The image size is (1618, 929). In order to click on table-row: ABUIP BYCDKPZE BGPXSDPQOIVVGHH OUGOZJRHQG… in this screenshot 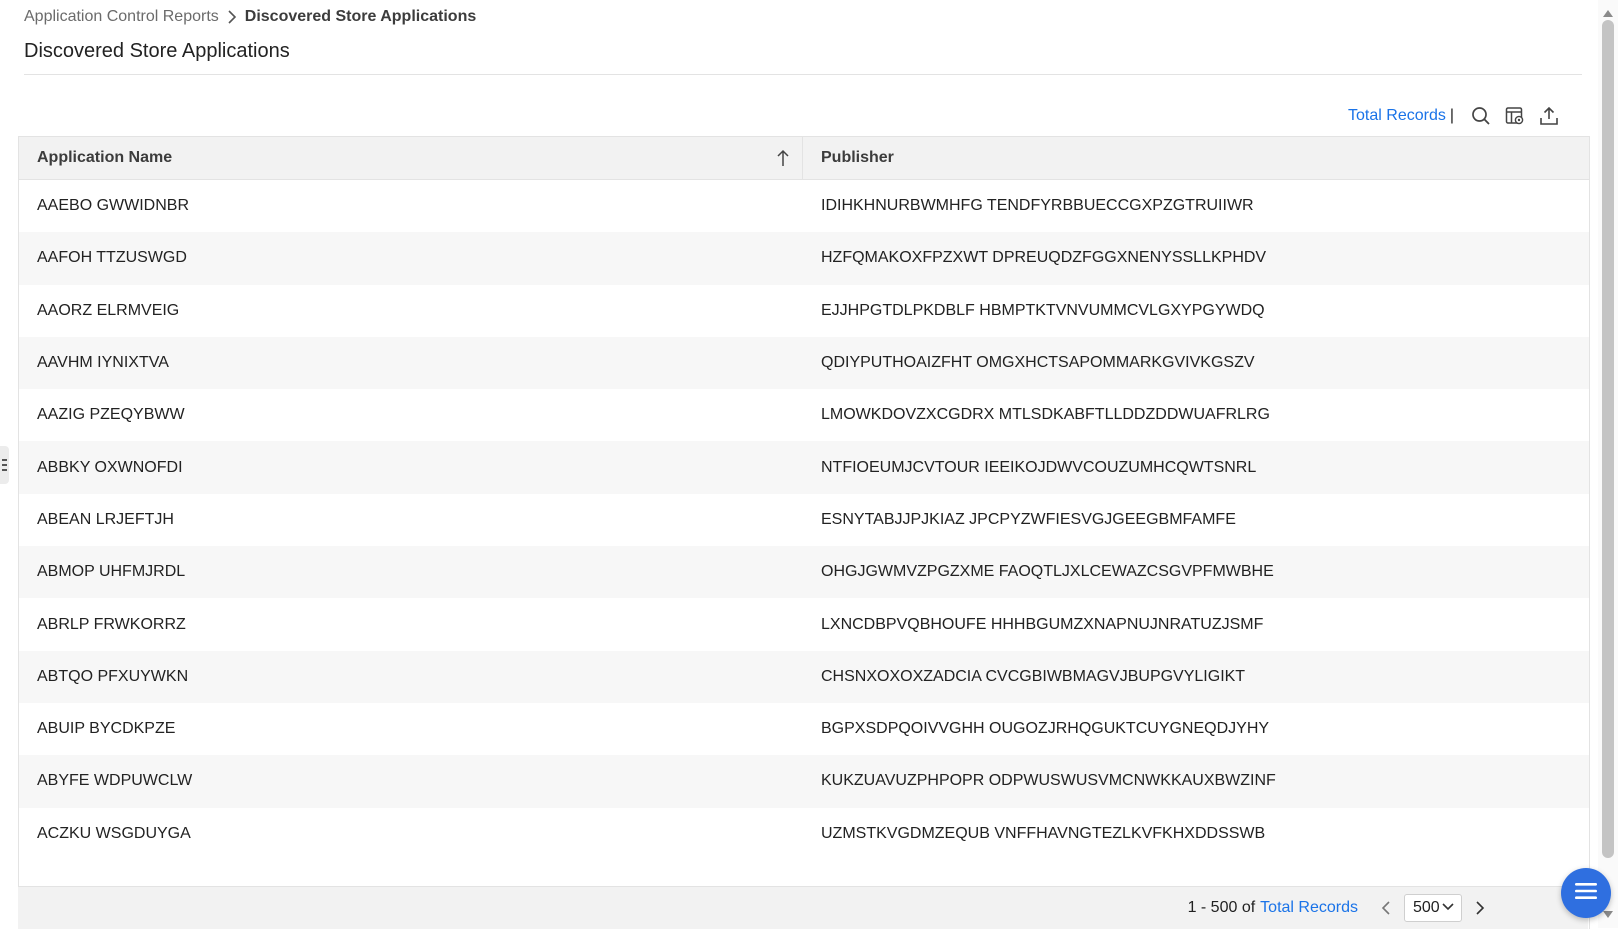, I will do `click(804, 729)`.